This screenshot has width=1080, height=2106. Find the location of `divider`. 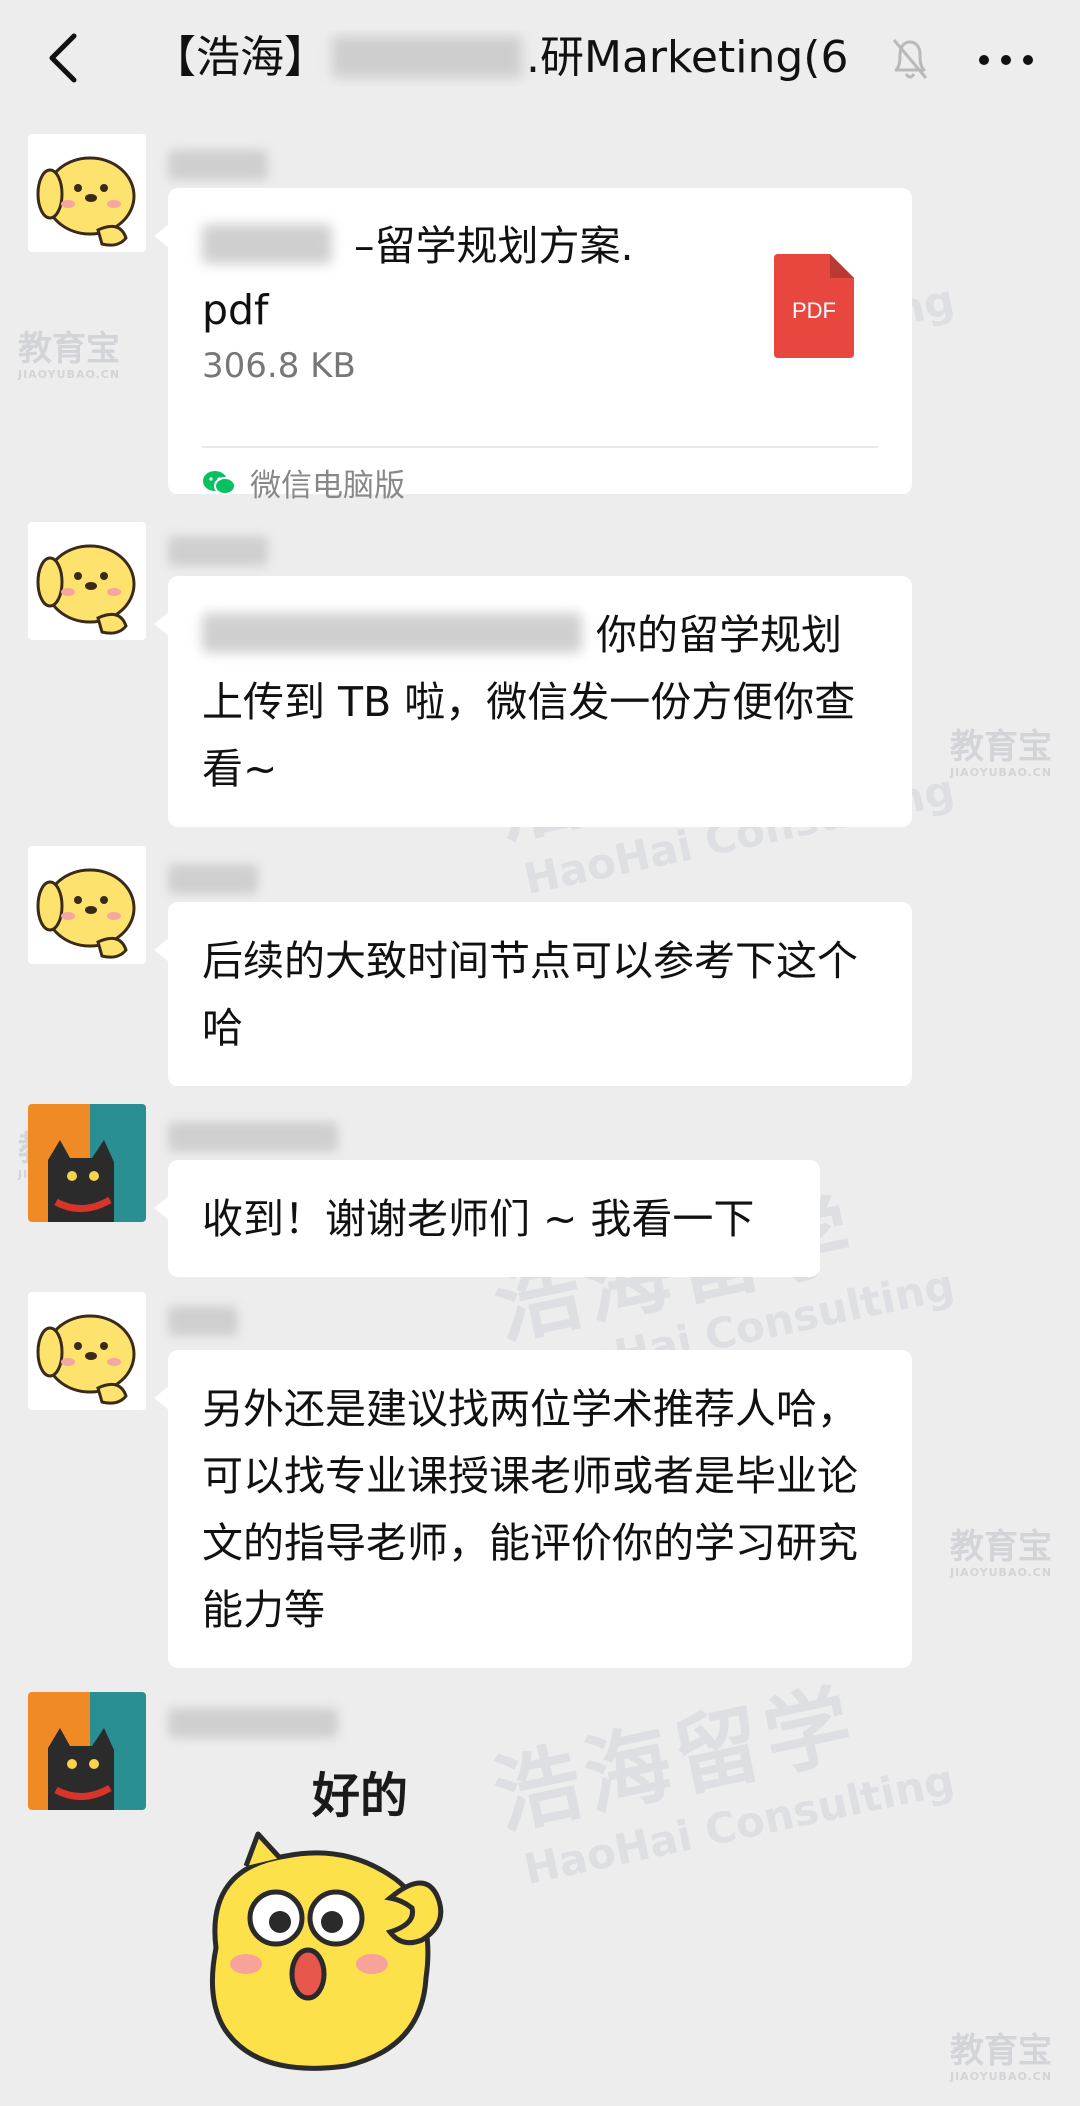

divider is located at coordinates (540, 447).